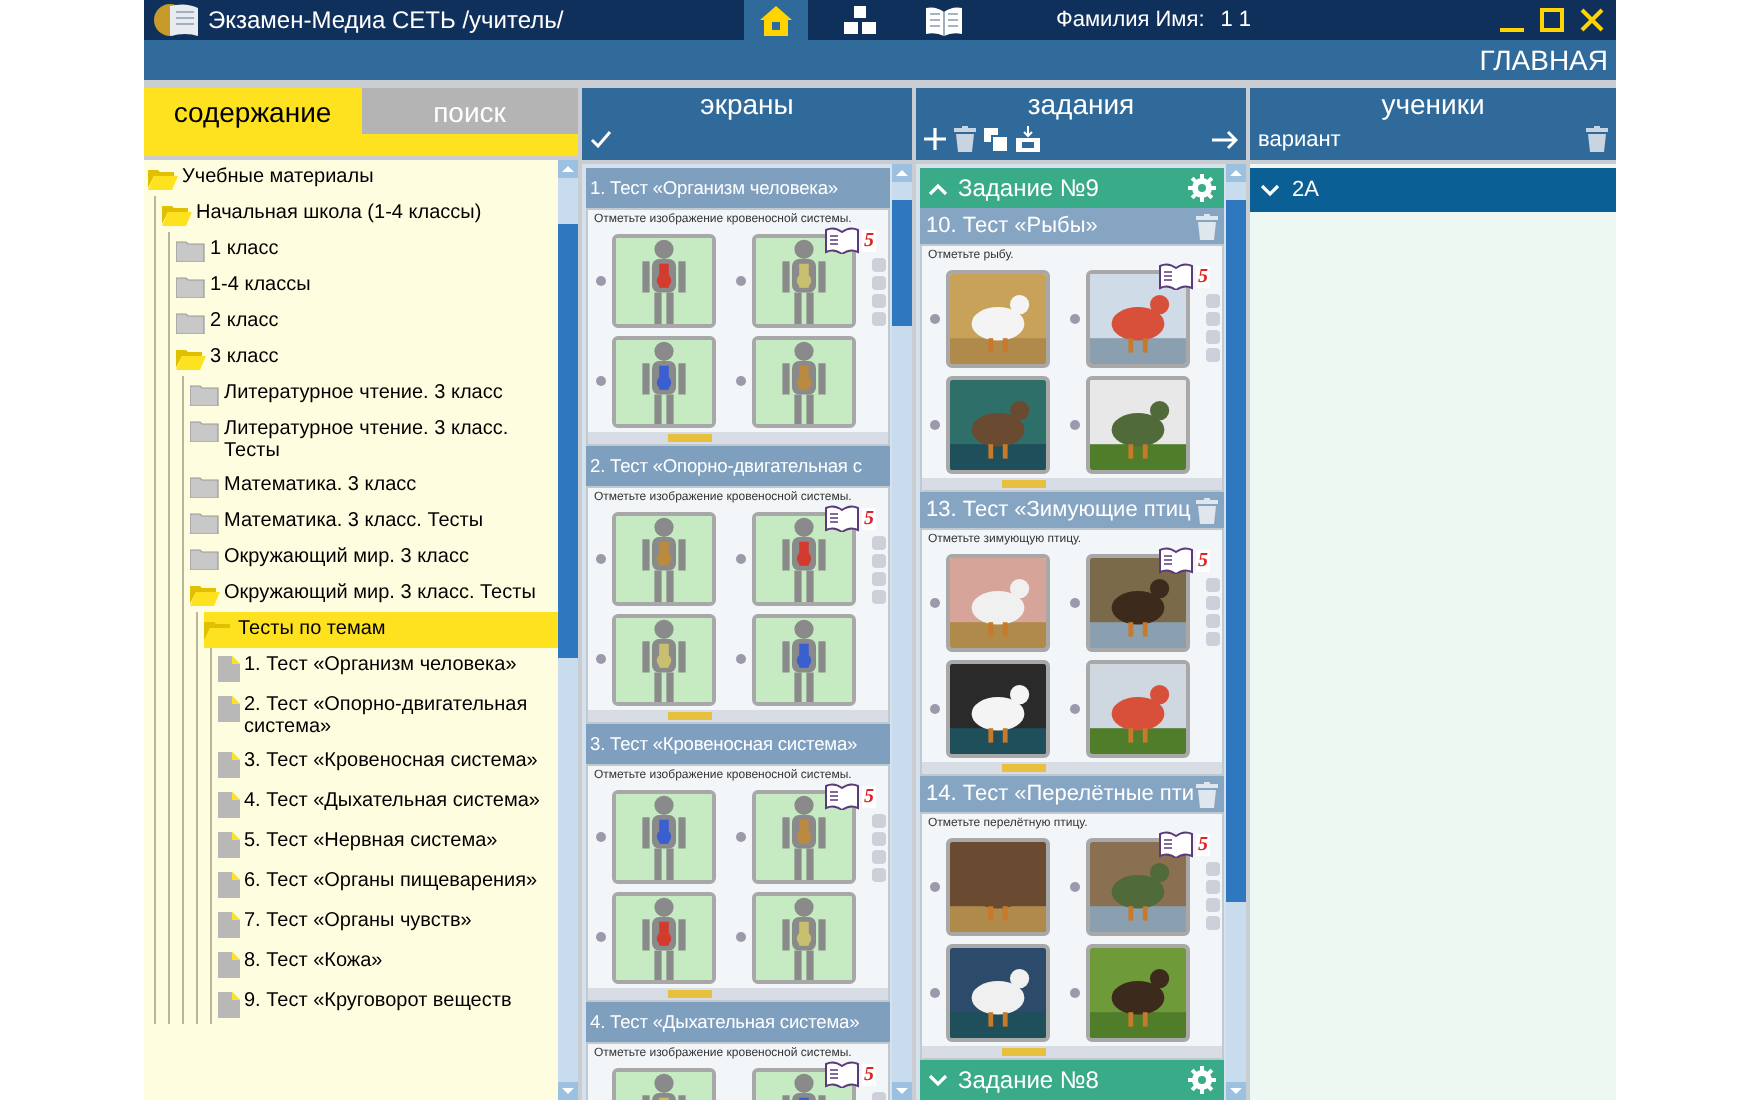  I want to click on user-label: Фамилия Имя:, so click(1130, 20).